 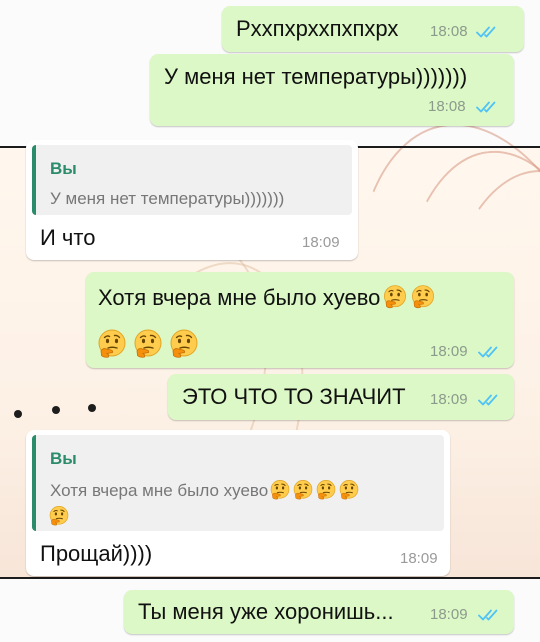 I want to click on message-text: ЭТО ЧТО ТО ЗНАЧИТ, so click(x=294, y=396).